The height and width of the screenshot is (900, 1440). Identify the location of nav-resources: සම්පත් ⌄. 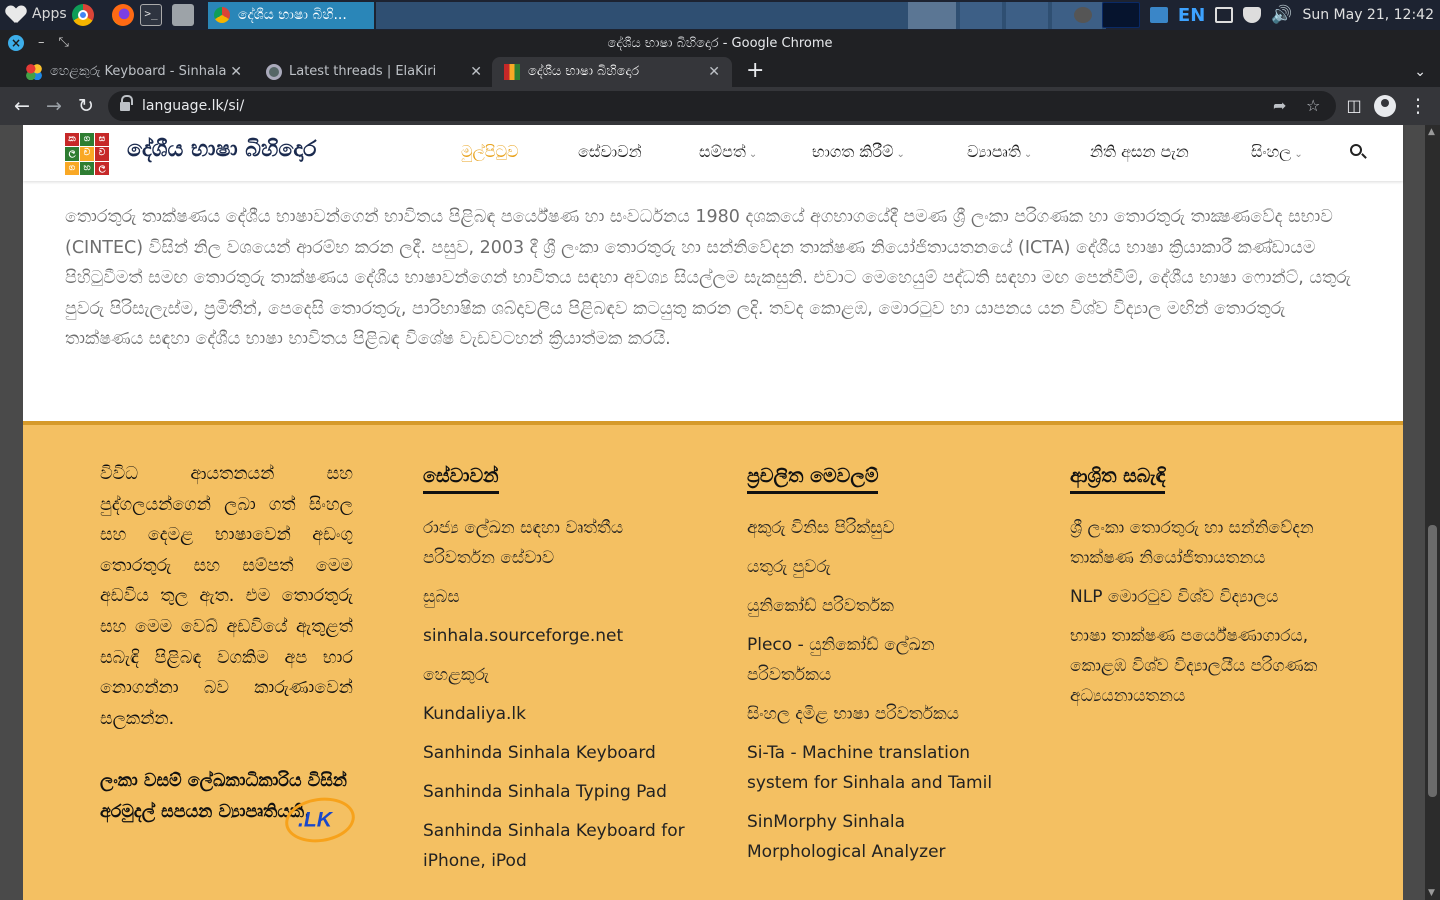
(728, 152).